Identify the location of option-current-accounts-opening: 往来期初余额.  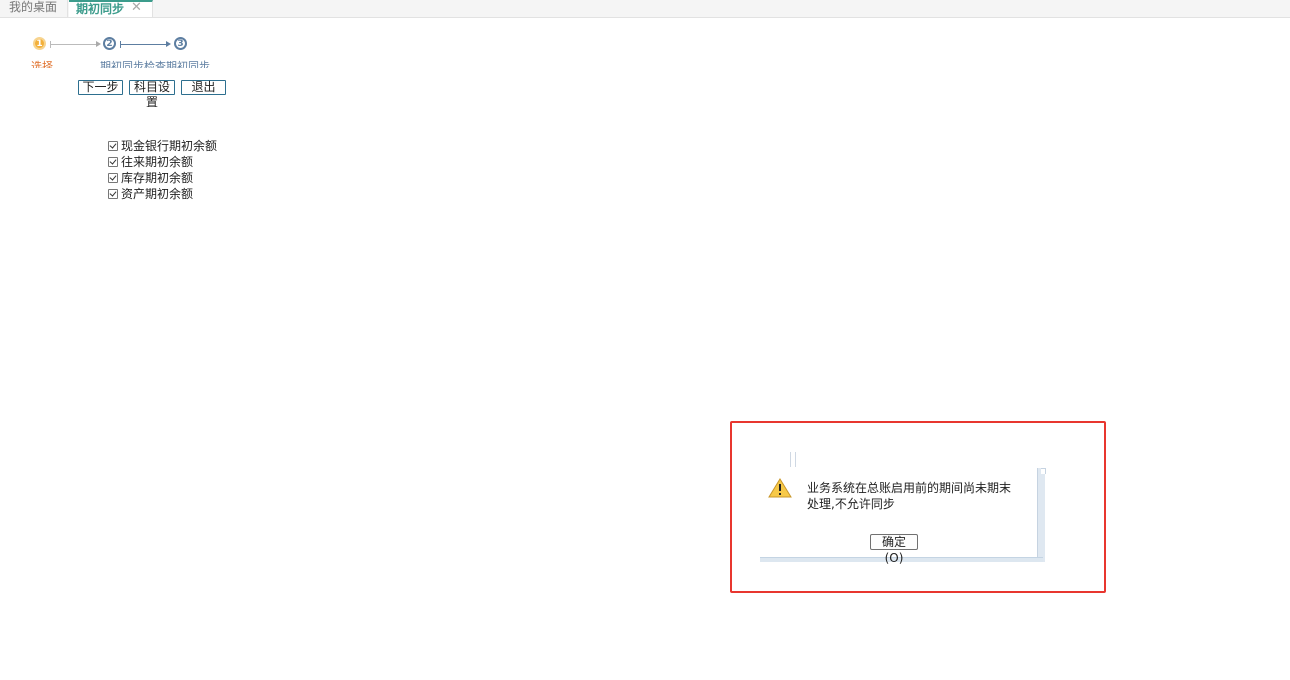
(150, 162).